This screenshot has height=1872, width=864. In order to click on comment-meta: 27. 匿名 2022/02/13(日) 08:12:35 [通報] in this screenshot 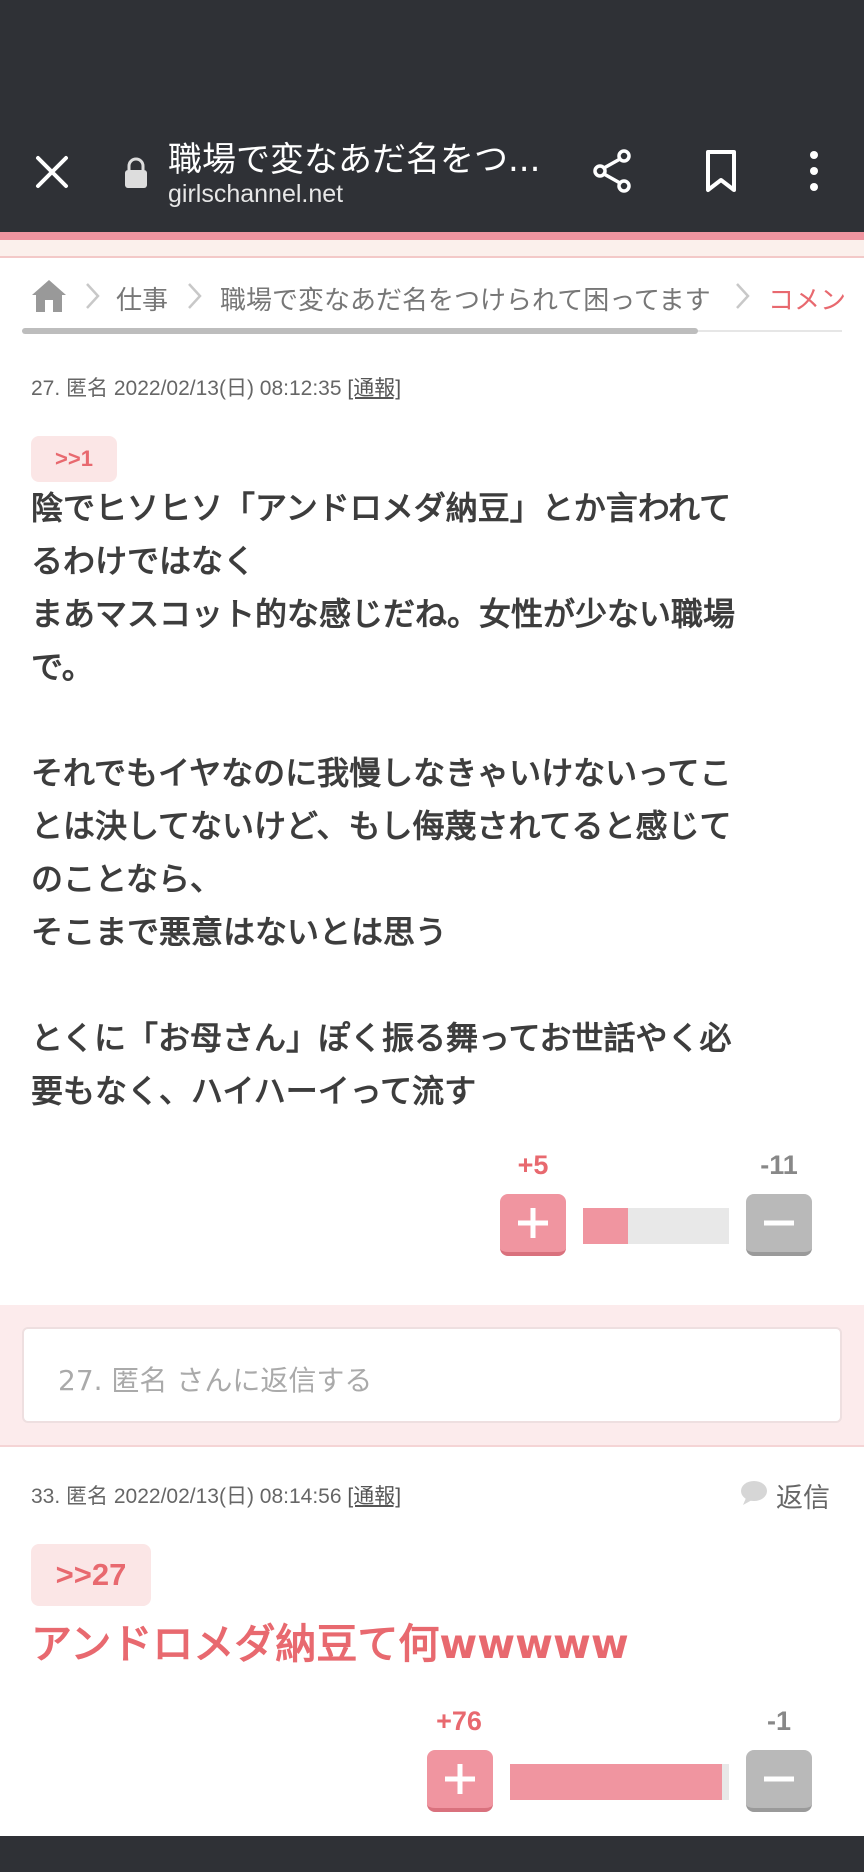, I will do `click(216, 387)`.